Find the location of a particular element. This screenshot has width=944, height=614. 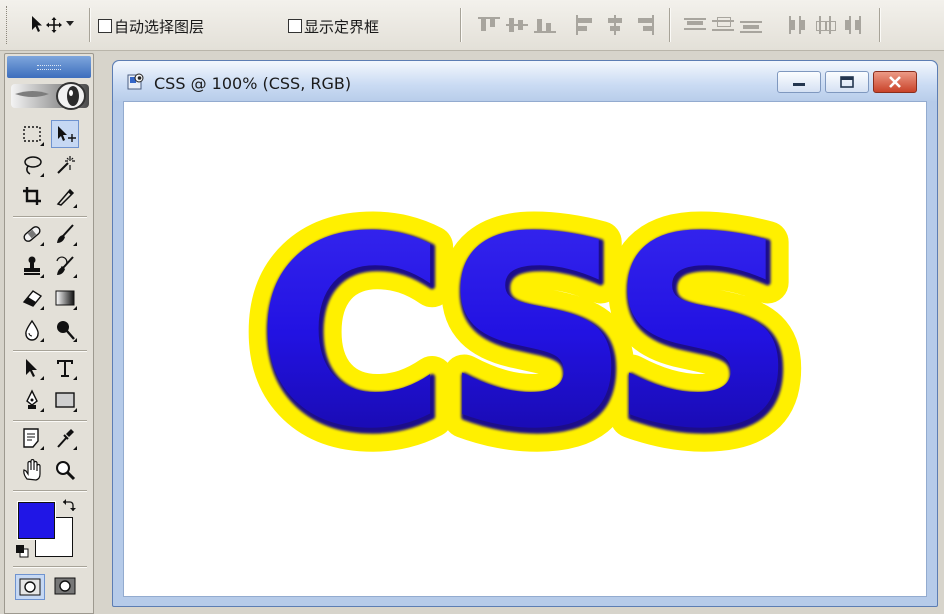

align-vertical-center-icon is located at coordinates (517, 25).